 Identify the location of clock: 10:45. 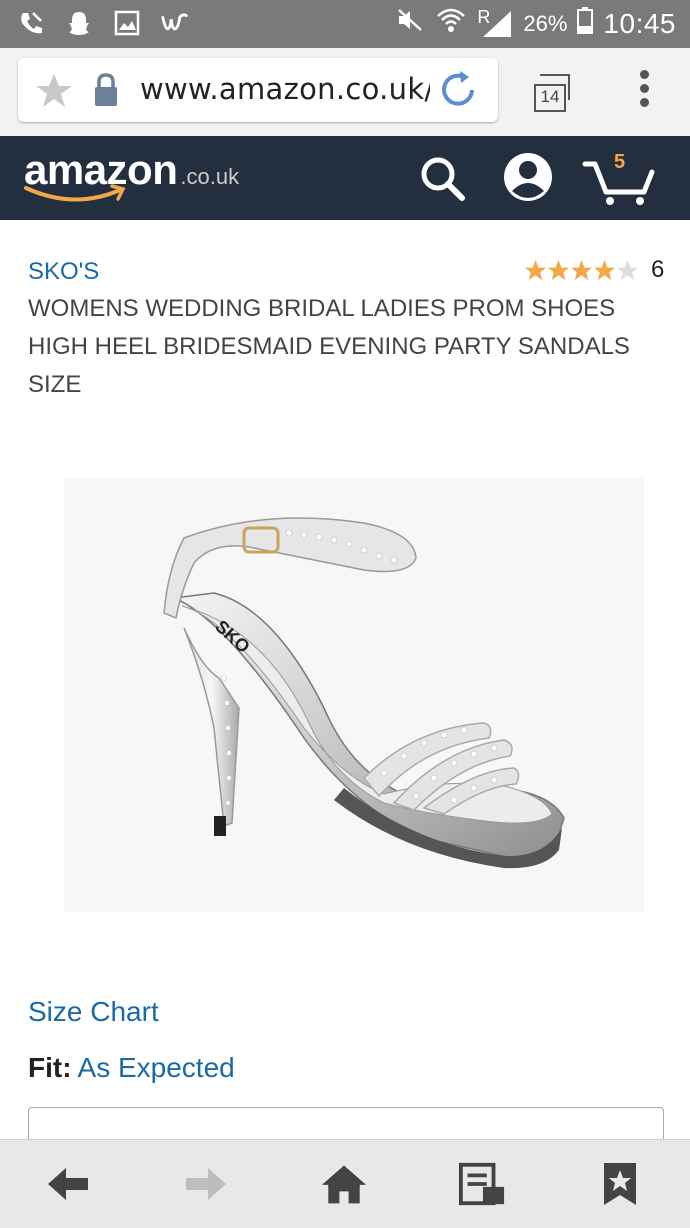
(639, 23).